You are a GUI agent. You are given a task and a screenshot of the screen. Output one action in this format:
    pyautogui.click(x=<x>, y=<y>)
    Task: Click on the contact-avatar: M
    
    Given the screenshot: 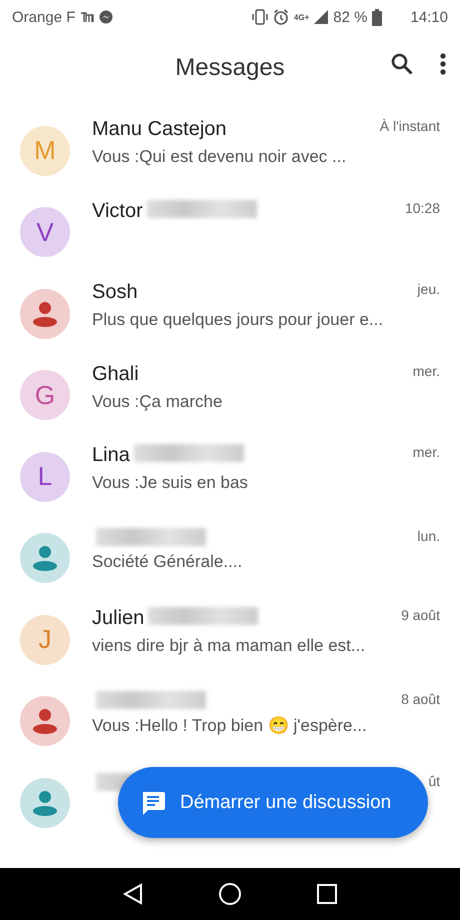 What is the action you would take?
    pyautogui.click(x=45, y=151)
    